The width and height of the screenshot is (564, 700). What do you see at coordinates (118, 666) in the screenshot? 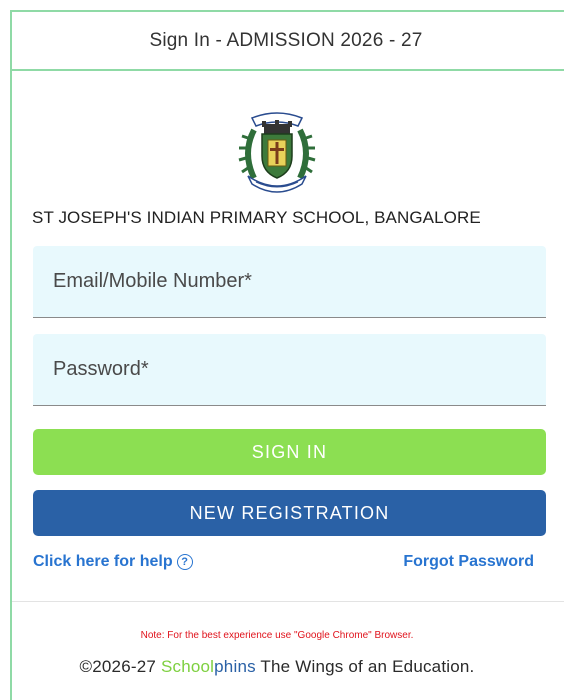
I see `copyright-year: ©2026-27` at bounding box center [118, 666].